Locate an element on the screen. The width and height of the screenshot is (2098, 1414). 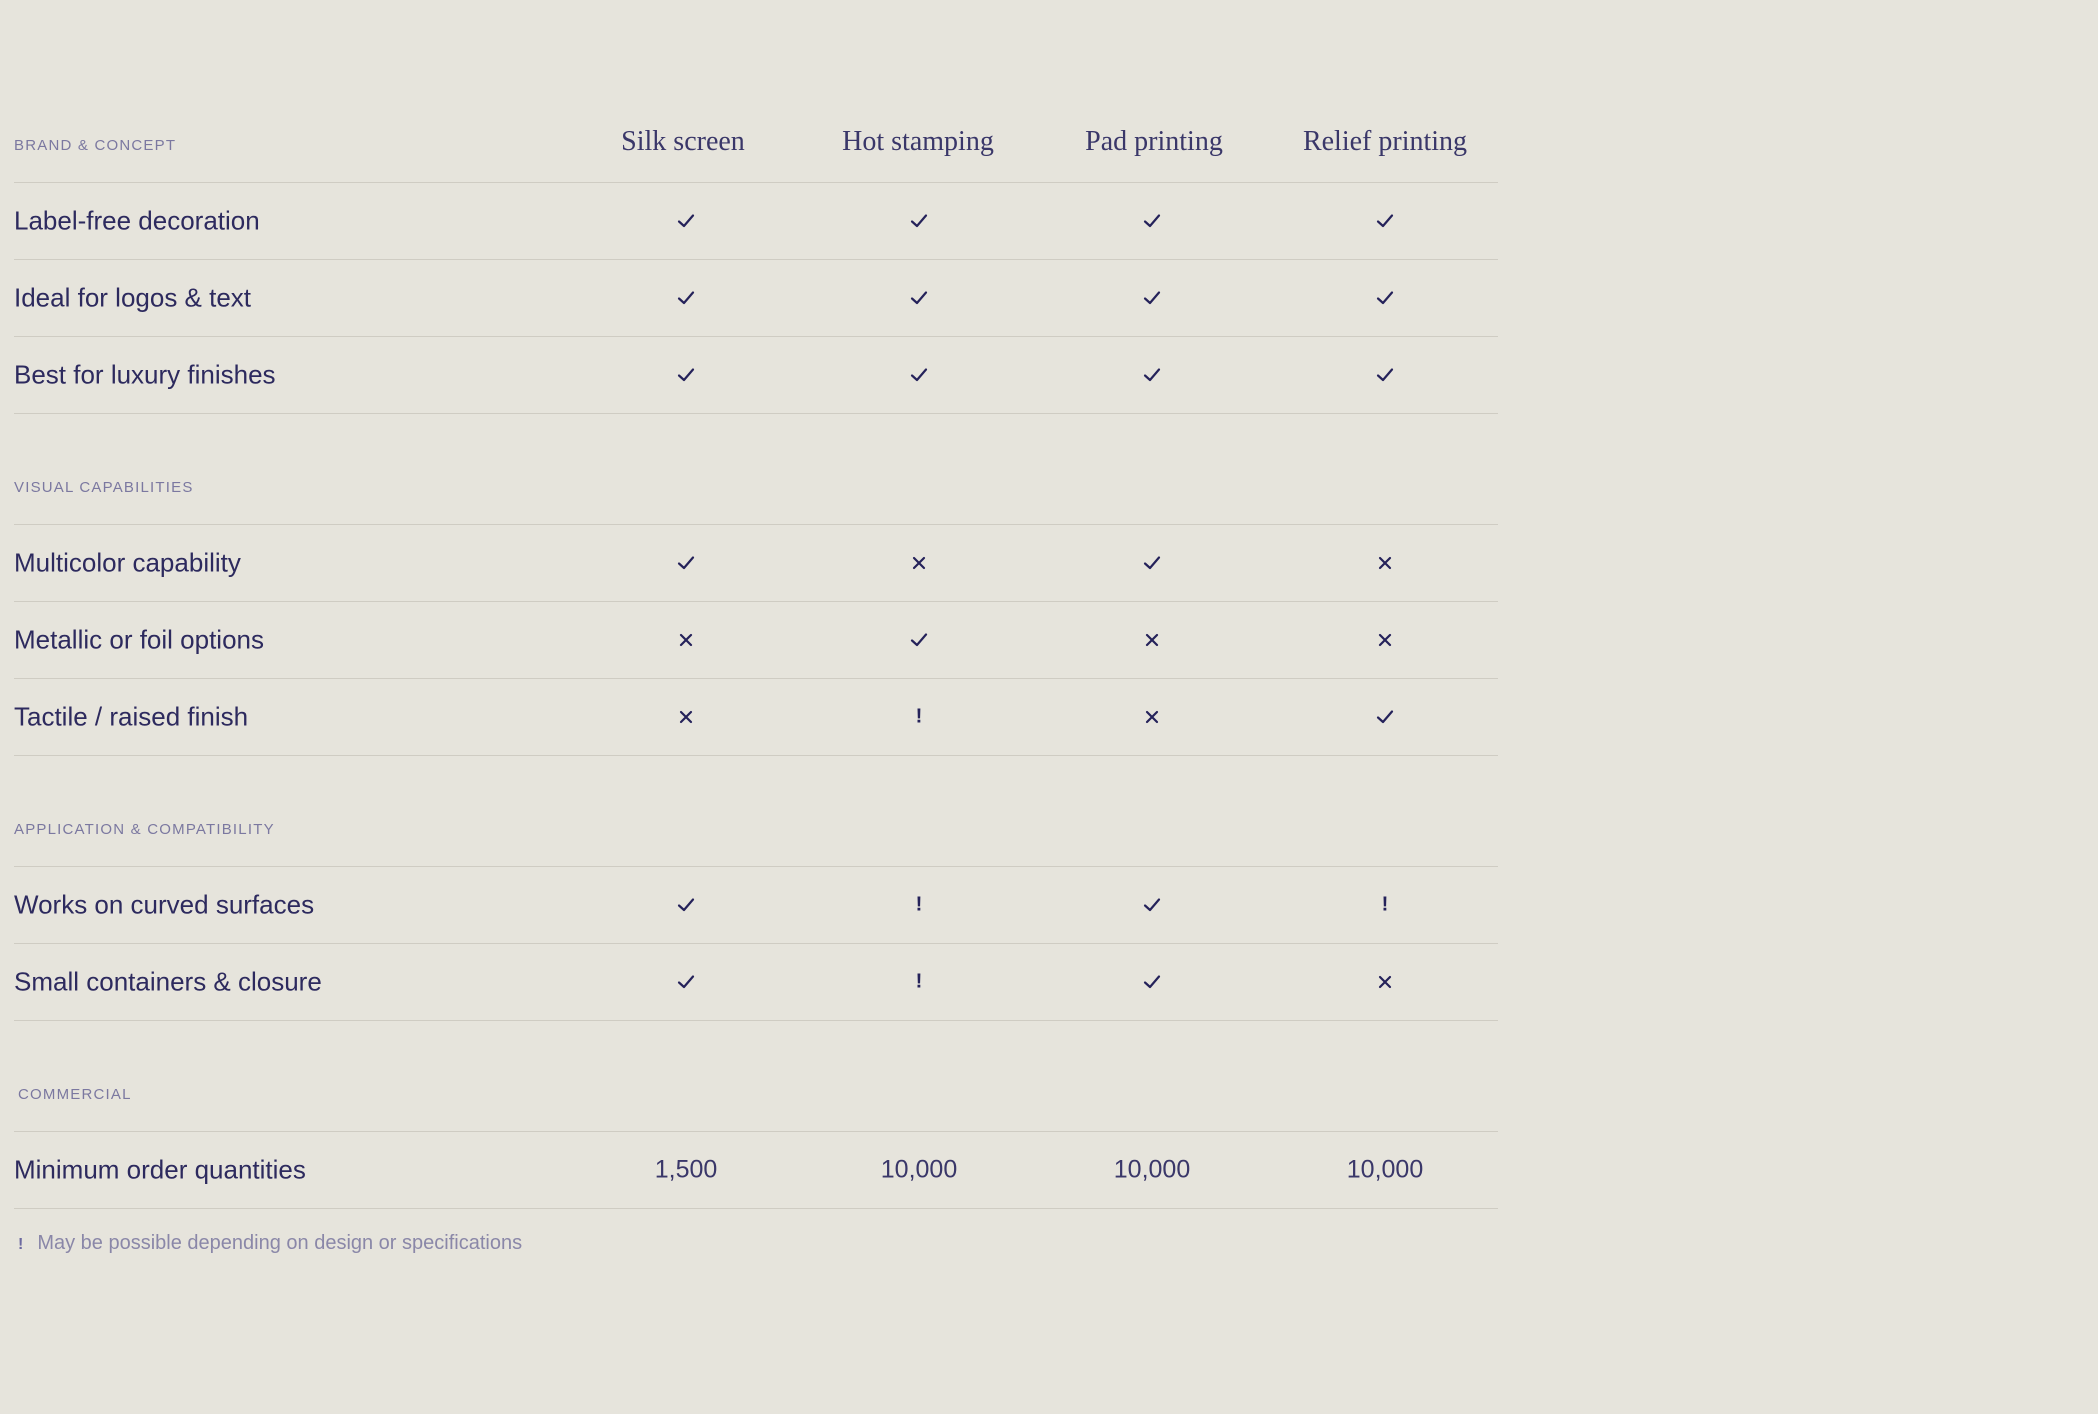
section-label: VISUAL CAPABILITIES is located at coordinates (104, 487).